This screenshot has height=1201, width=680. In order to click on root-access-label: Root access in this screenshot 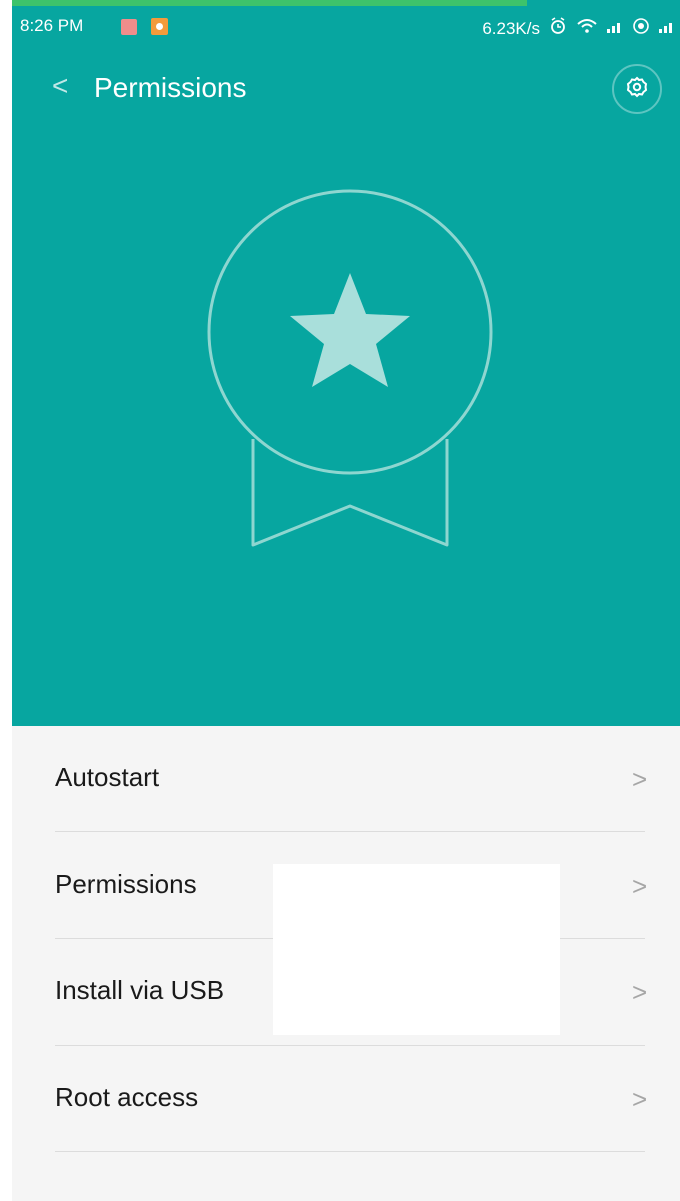, I will do `click(127, 1097)`.